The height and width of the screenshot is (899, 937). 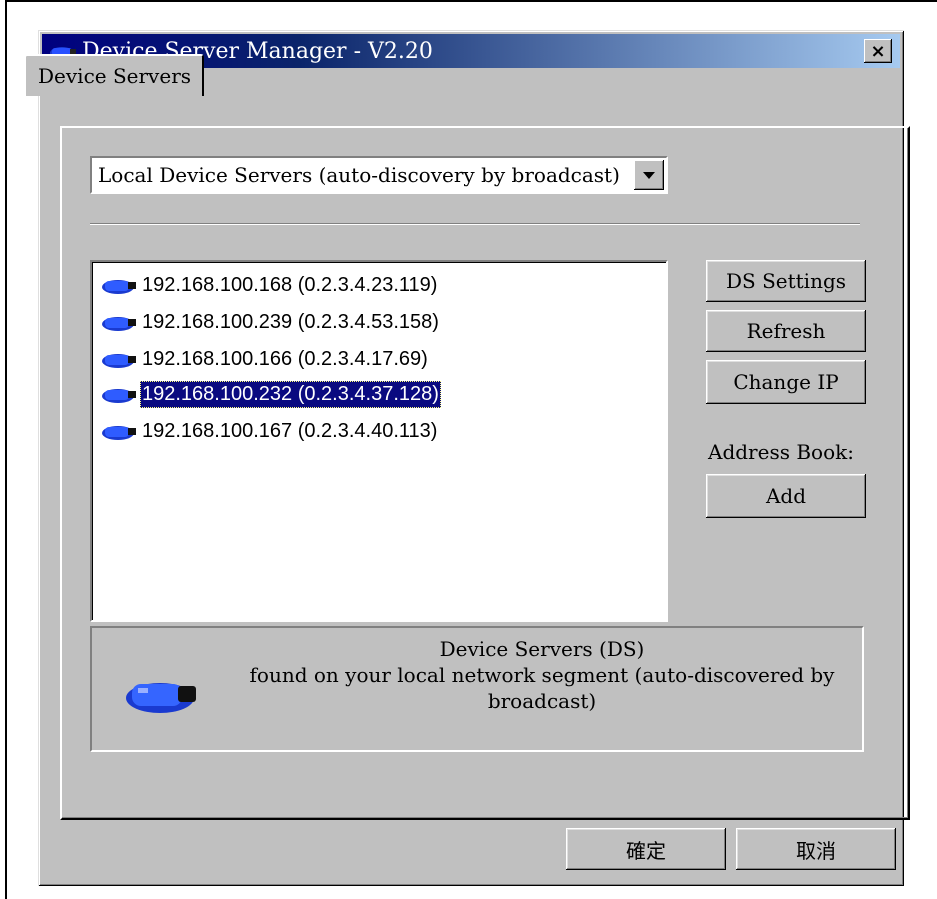 I want to click on dropdown-button, so click(x=649, y=175).